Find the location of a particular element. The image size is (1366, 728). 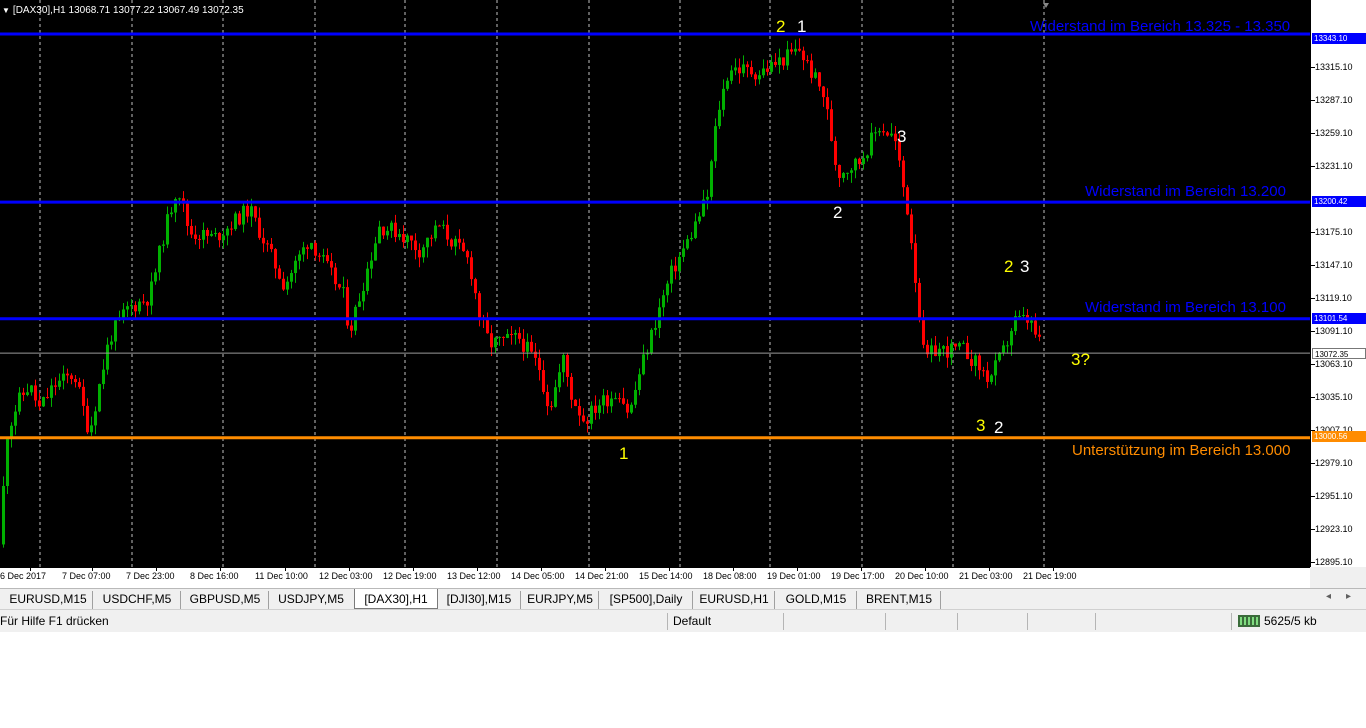

tab-eurusd-h1: EURUSD,H1 is located at coordinates (734, 600).